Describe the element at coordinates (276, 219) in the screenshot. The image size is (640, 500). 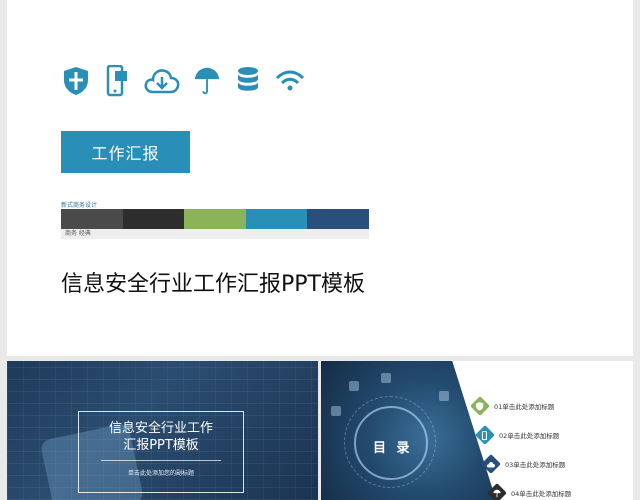
I see `swatch-blue` at that location.